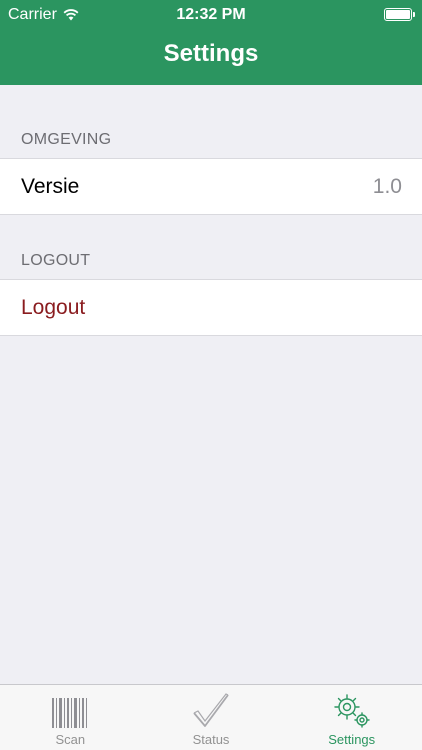 This screenshot has width=422, height=750. I want to click on tab-settings-label: Settings, so click(352, 739).